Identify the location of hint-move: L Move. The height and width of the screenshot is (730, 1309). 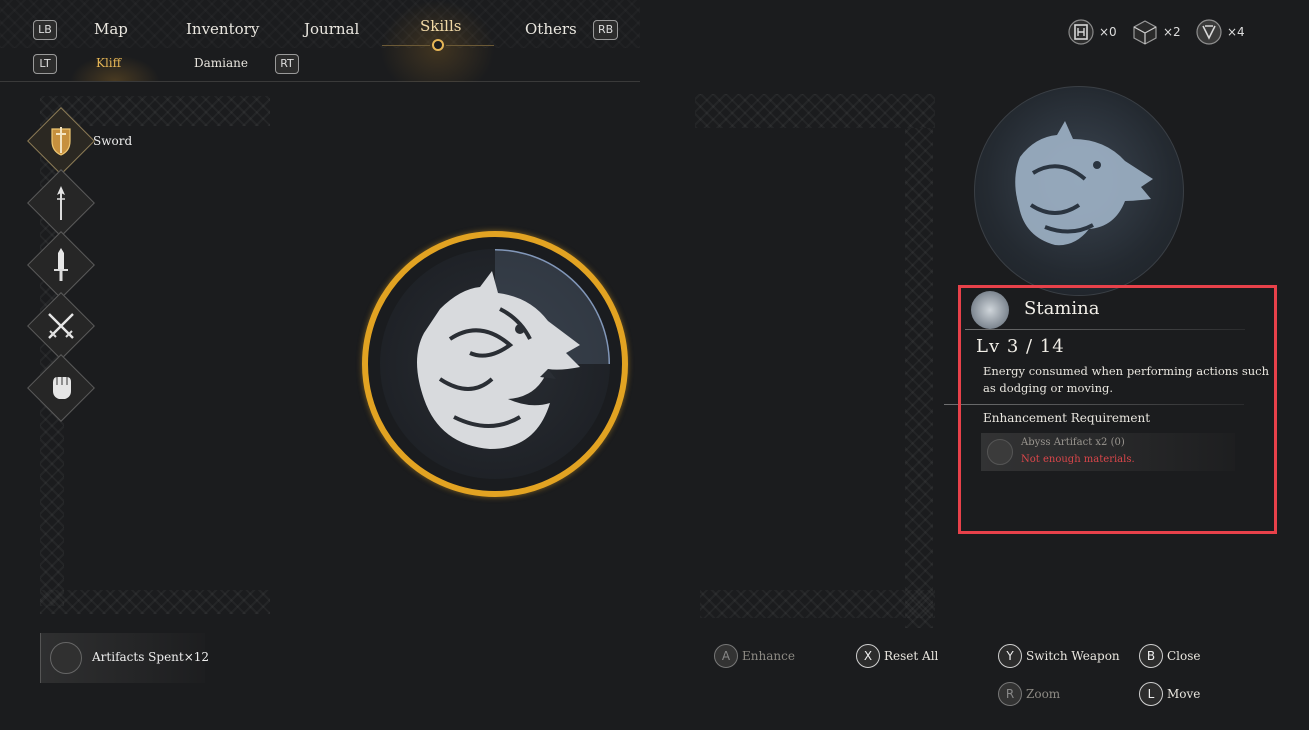
(1169, 694).